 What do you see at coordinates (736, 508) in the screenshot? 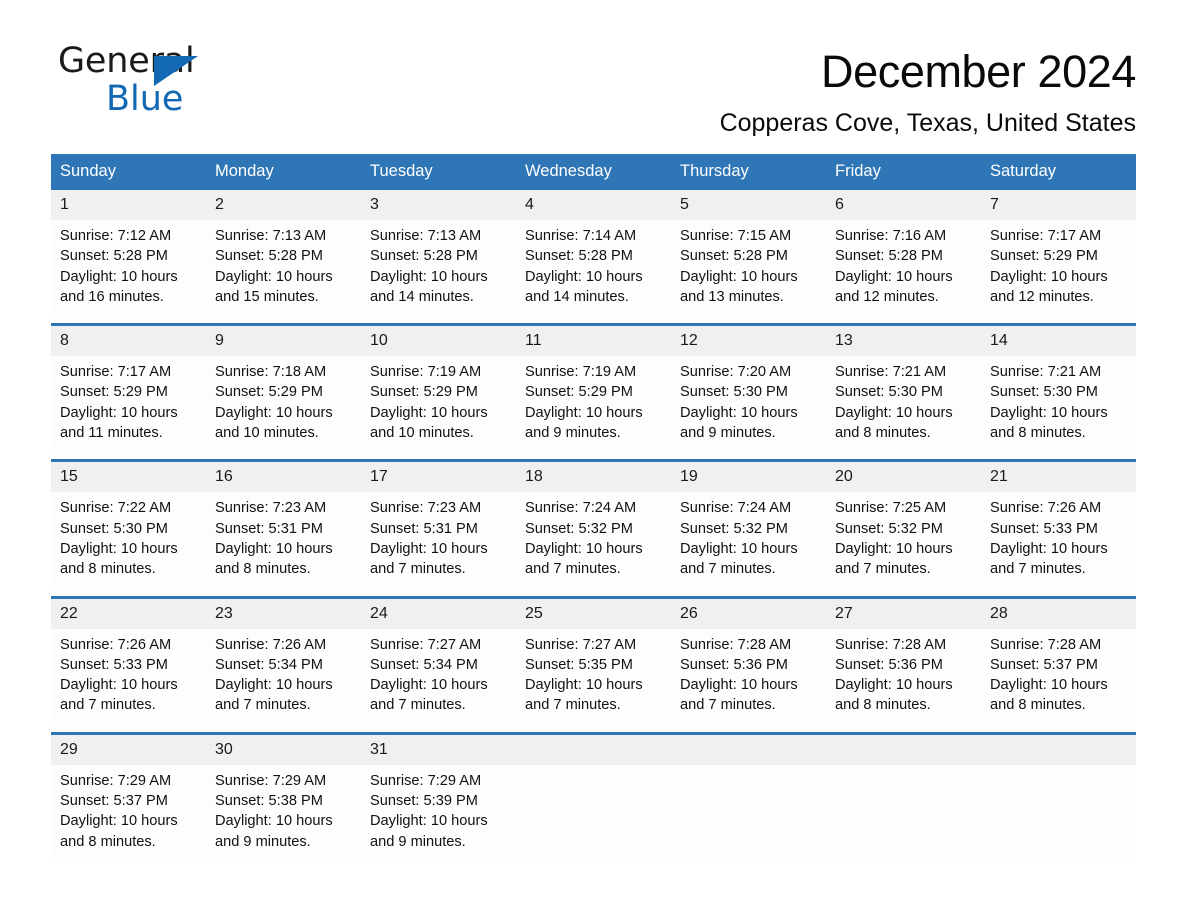
I see `sunrise-text: Sunrise: 7:24 AM` at bounding box center [736, 508].